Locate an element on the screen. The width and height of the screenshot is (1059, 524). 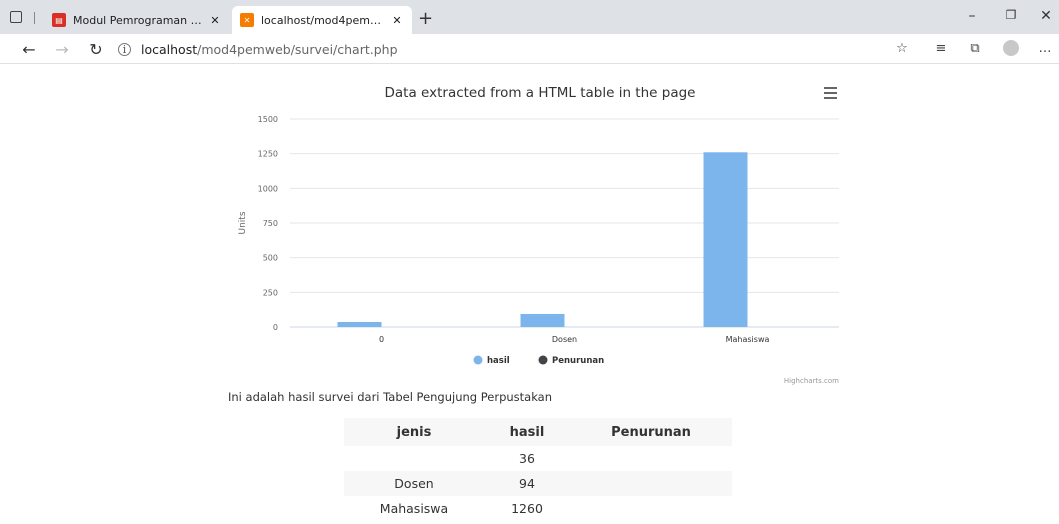
table-cell: 1260 is located at coordinates (527, 508).